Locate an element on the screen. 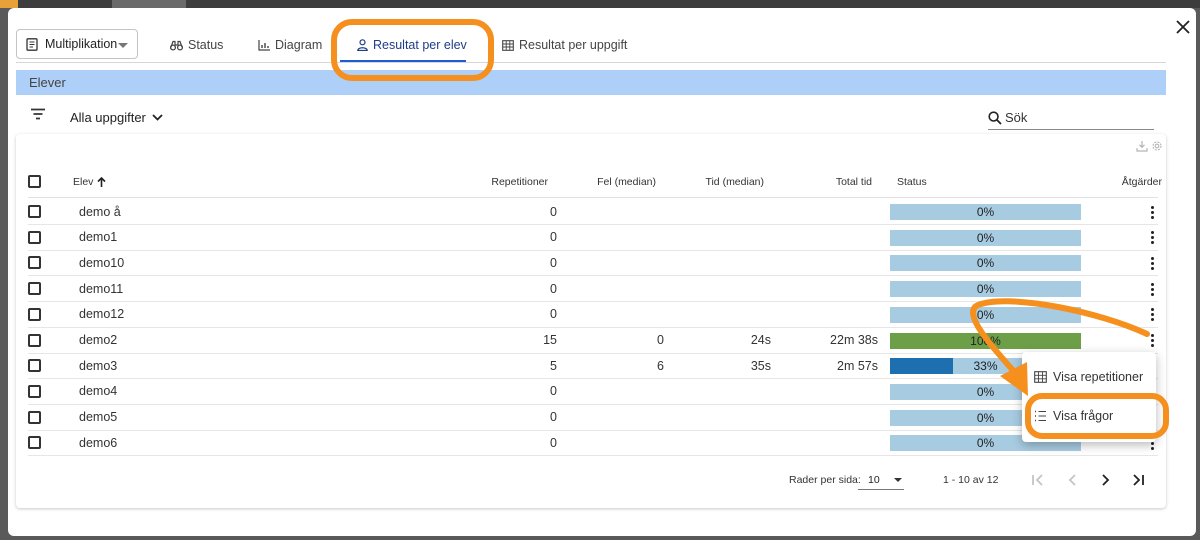  search-input is located at coordinates (1075, 117).